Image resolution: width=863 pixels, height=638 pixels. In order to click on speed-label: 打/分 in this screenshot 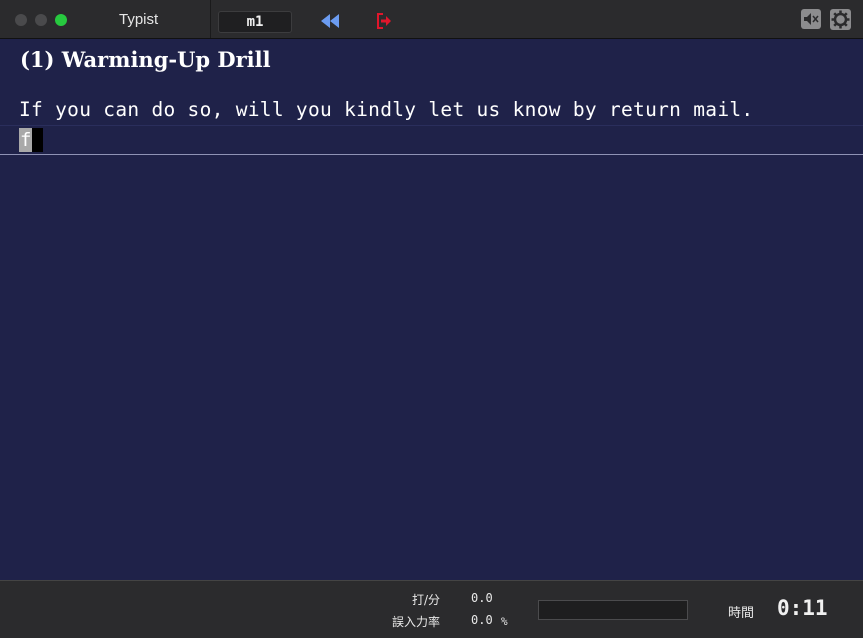, I will do `click(425, 600)`.